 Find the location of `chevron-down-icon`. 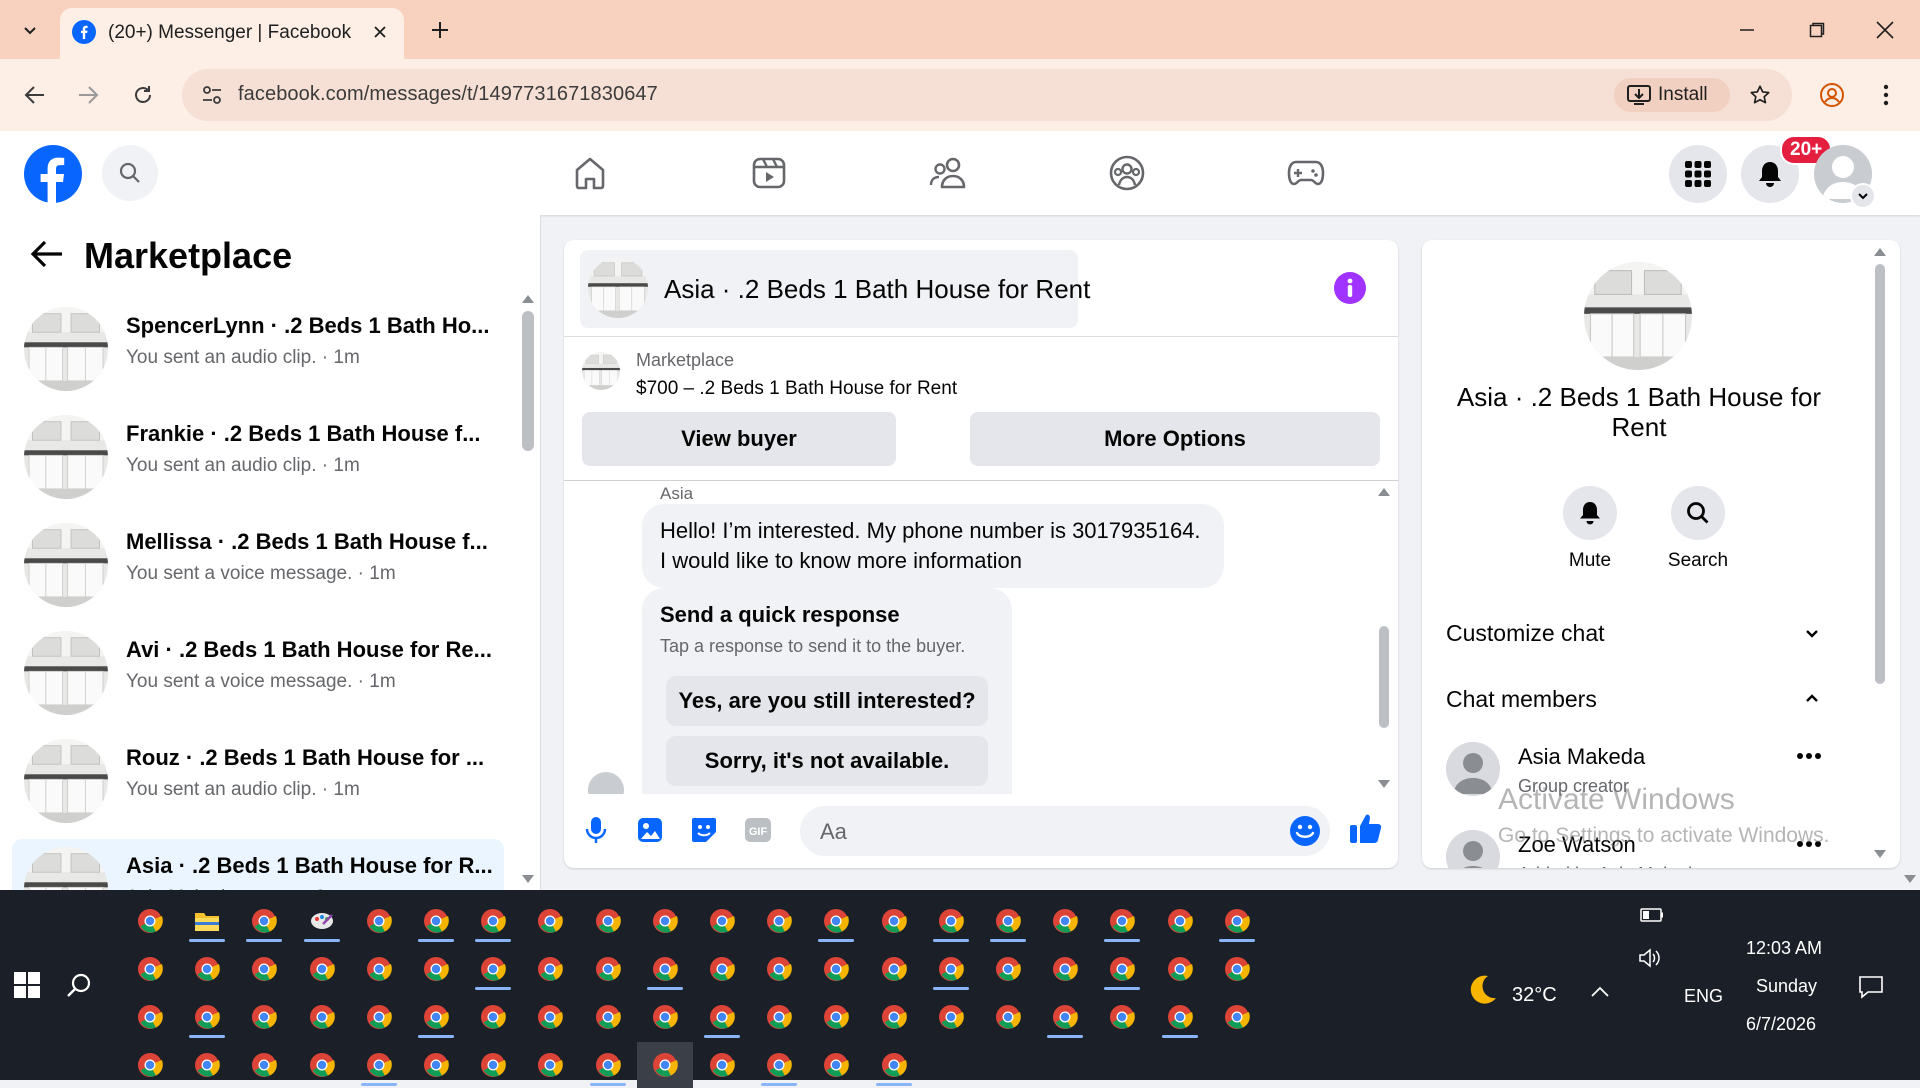

chevron-down-icon is located at coordinates (1812, 634).